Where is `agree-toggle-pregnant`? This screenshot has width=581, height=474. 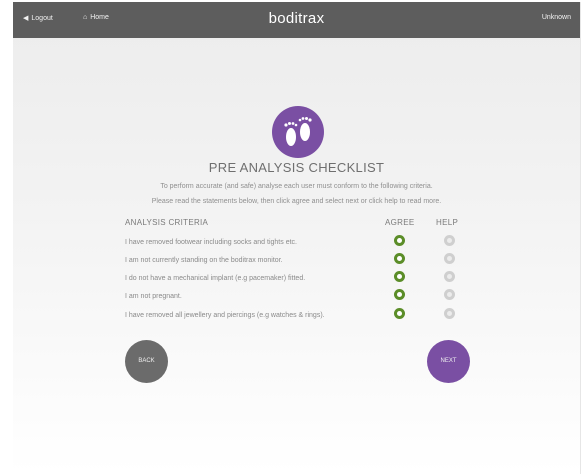 agree-toggle-pregnant is located at coordinates (399, 294).